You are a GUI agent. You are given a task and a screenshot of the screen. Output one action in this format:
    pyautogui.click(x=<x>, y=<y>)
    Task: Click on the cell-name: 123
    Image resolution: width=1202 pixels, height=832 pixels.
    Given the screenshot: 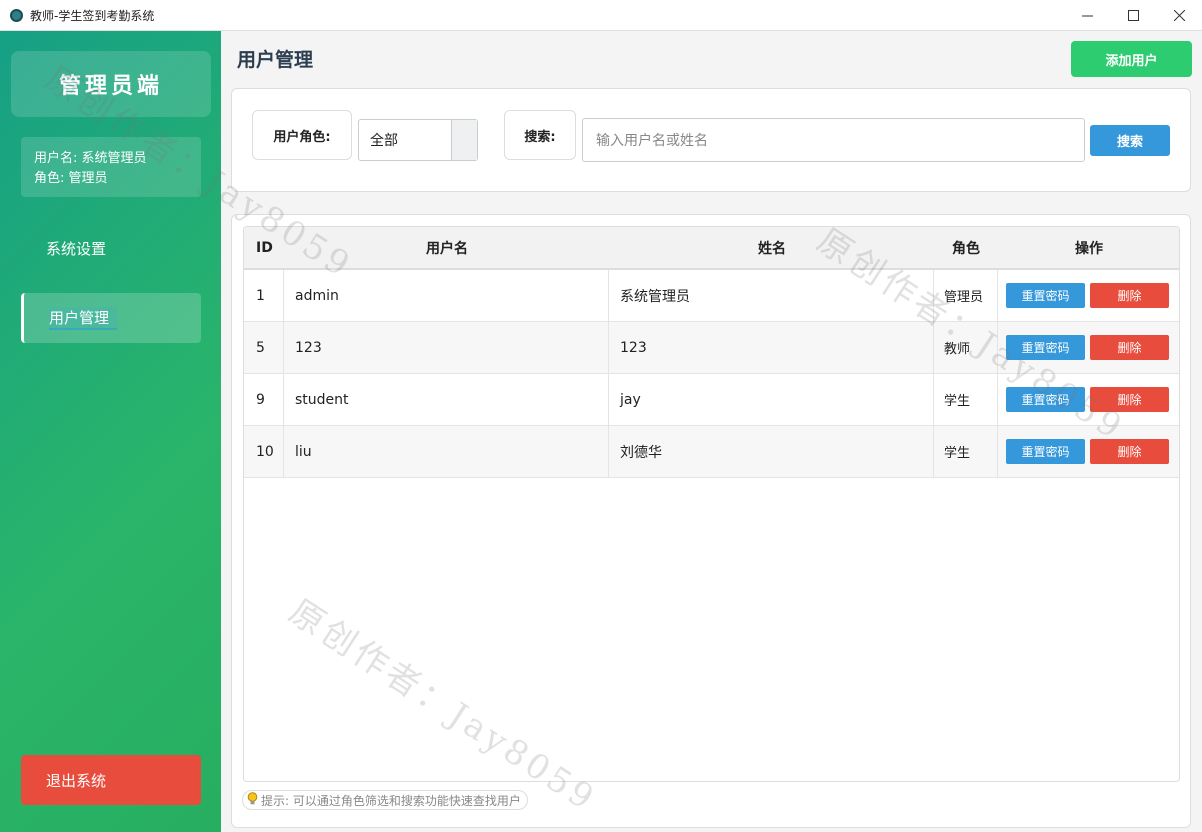 What is the action you would take?
    pyautogui.click(x=771, y=347)
    